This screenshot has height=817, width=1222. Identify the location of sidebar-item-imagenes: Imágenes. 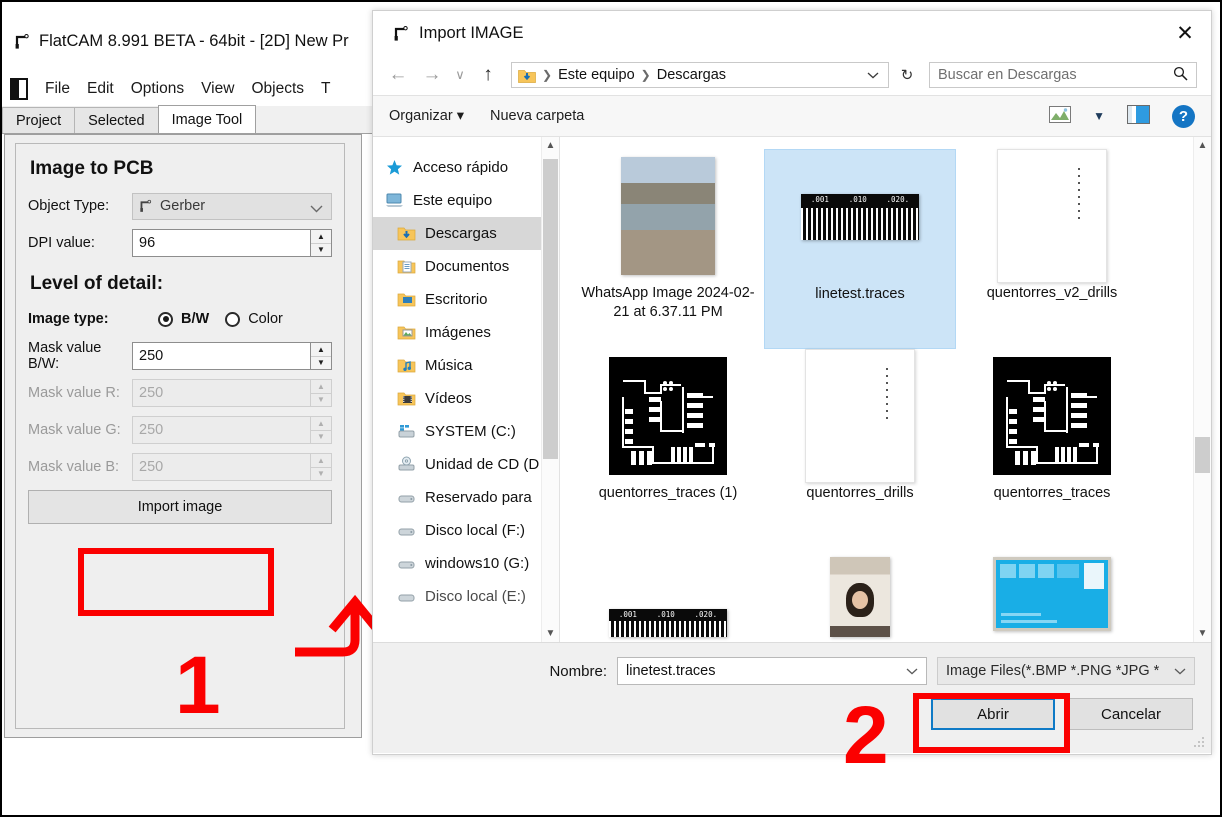
(466, 332).